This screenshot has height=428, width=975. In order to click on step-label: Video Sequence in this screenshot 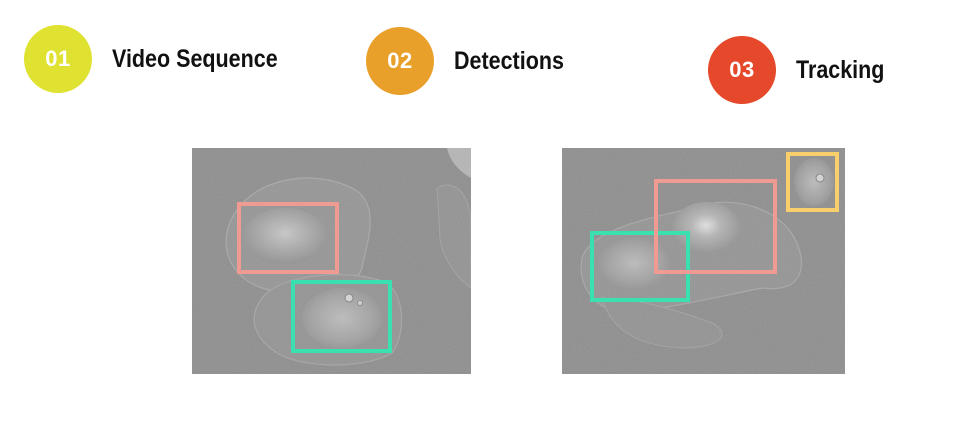, I will do `click(195, 58)`.